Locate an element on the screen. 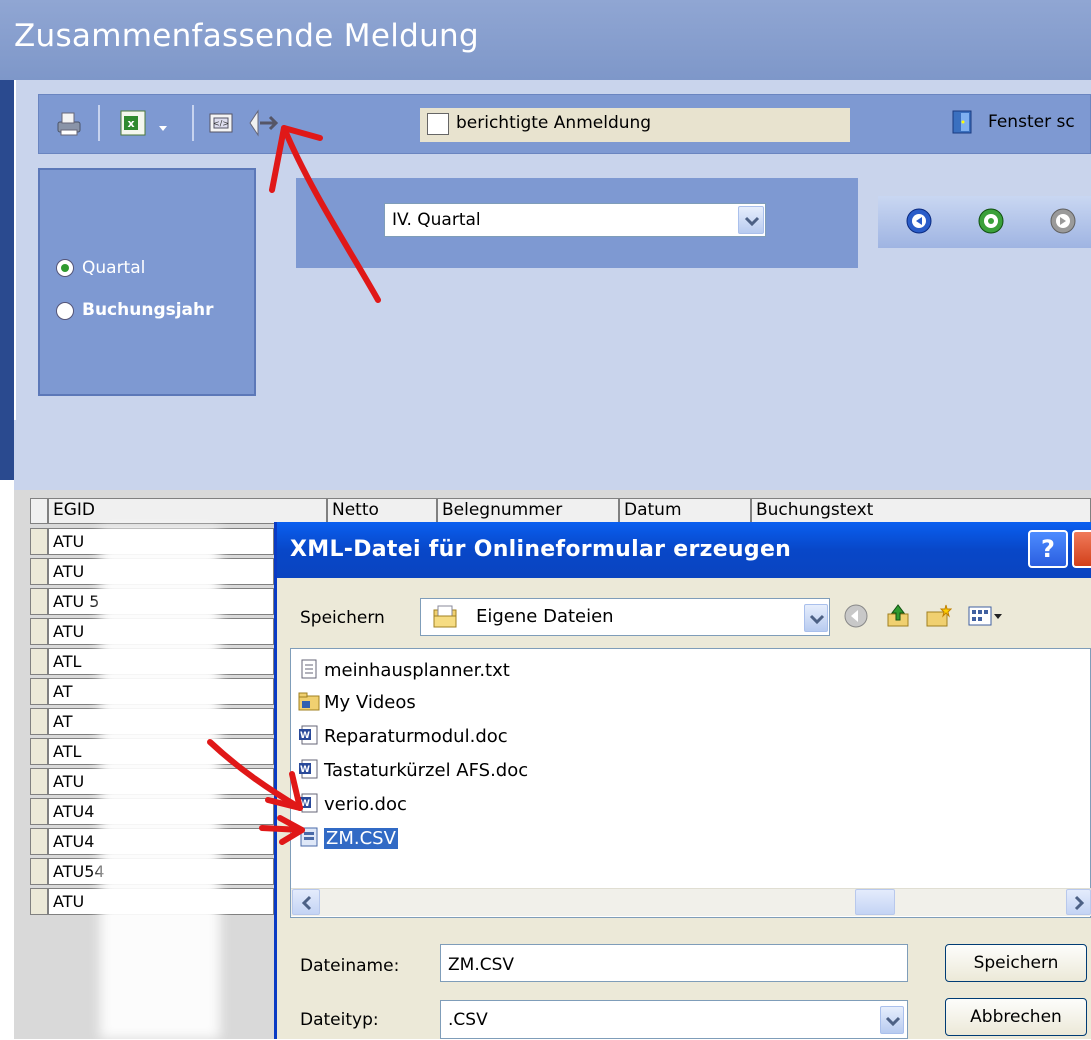 The width and height of the screenshot is (1091, 1040). back-icon is located at coordinates (857, 617).